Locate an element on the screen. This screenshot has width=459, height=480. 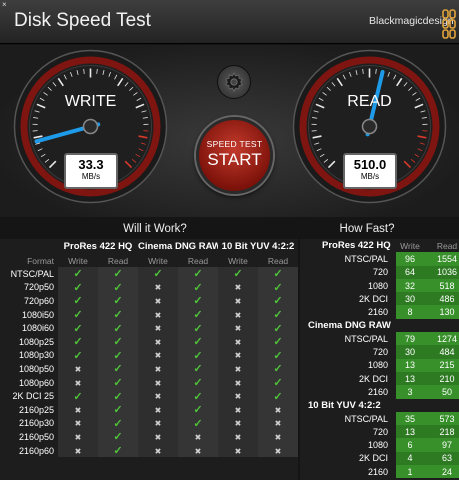
will-it-work-heading: Will it Work? is located at coordinates (155, 229).